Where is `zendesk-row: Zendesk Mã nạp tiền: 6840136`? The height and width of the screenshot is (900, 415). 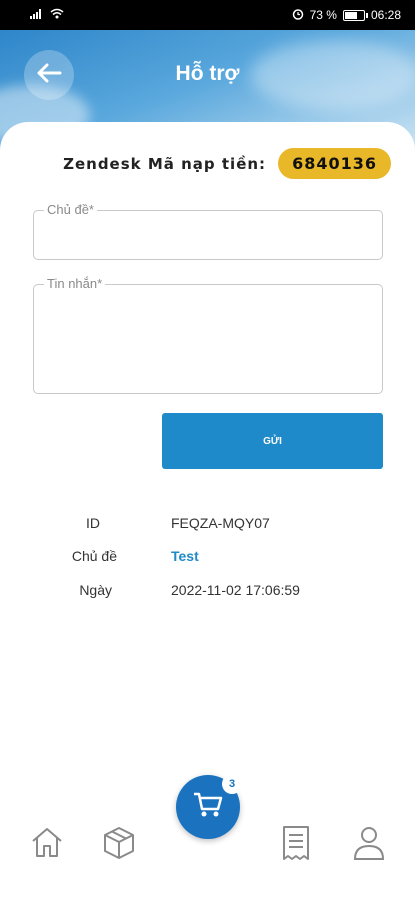 zendesk-row: Zendesk Mã nạp tiền: 6840136 is located at coordinates (227, 163).